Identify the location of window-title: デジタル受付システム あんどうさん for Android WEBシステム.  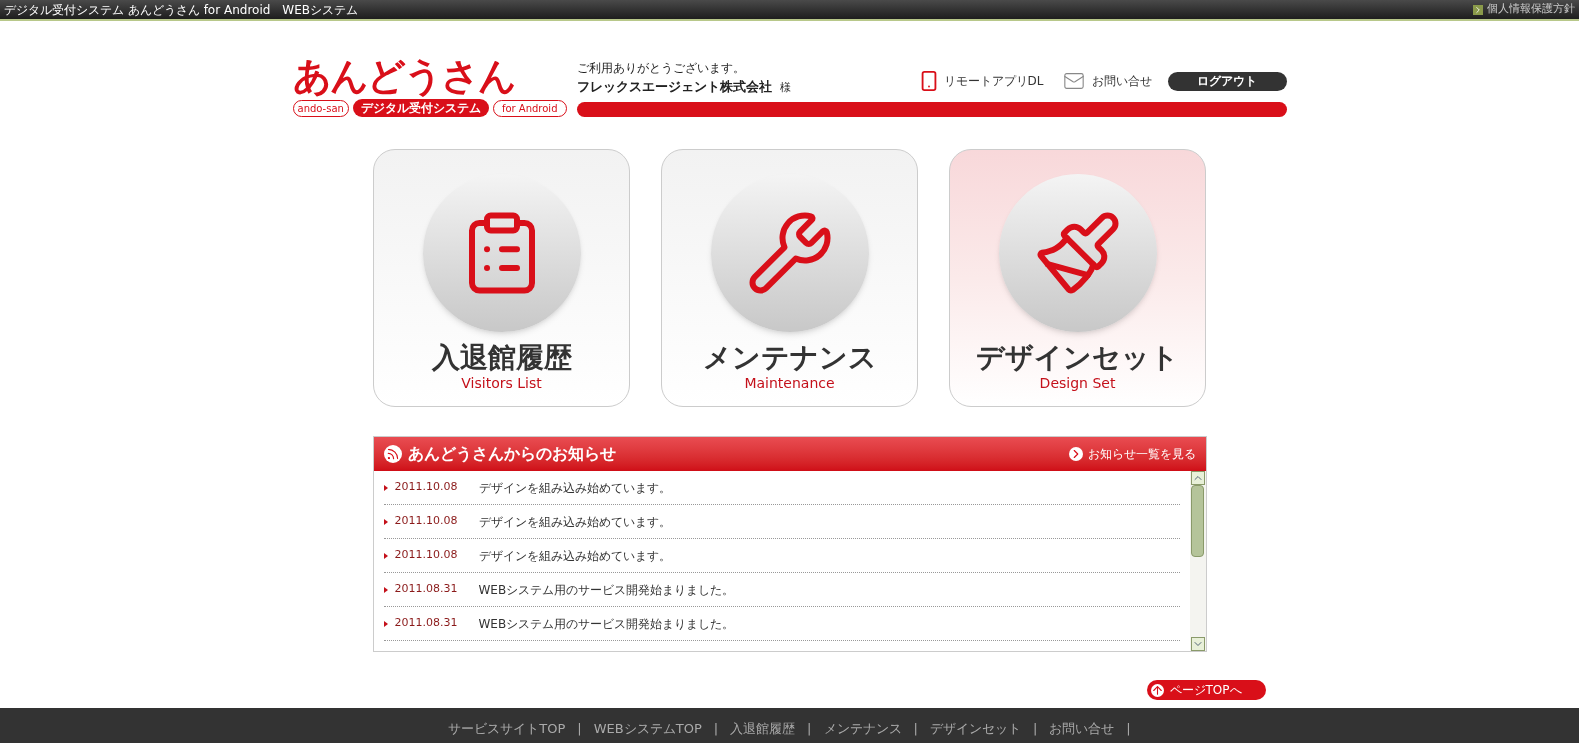
(181, 9).